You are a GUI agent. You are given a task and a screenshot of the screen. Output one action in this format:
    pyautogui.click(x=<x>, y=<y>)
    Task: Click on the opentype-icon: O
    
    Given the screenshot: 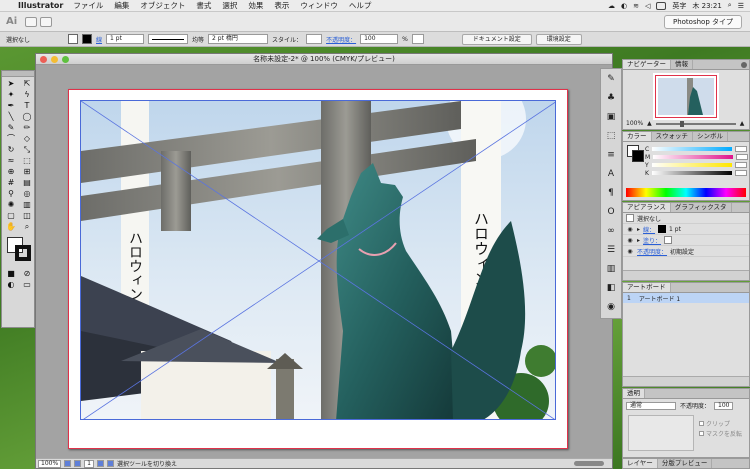 What is the action you would take?
    pyautogui.click(x=611, y=211)
    